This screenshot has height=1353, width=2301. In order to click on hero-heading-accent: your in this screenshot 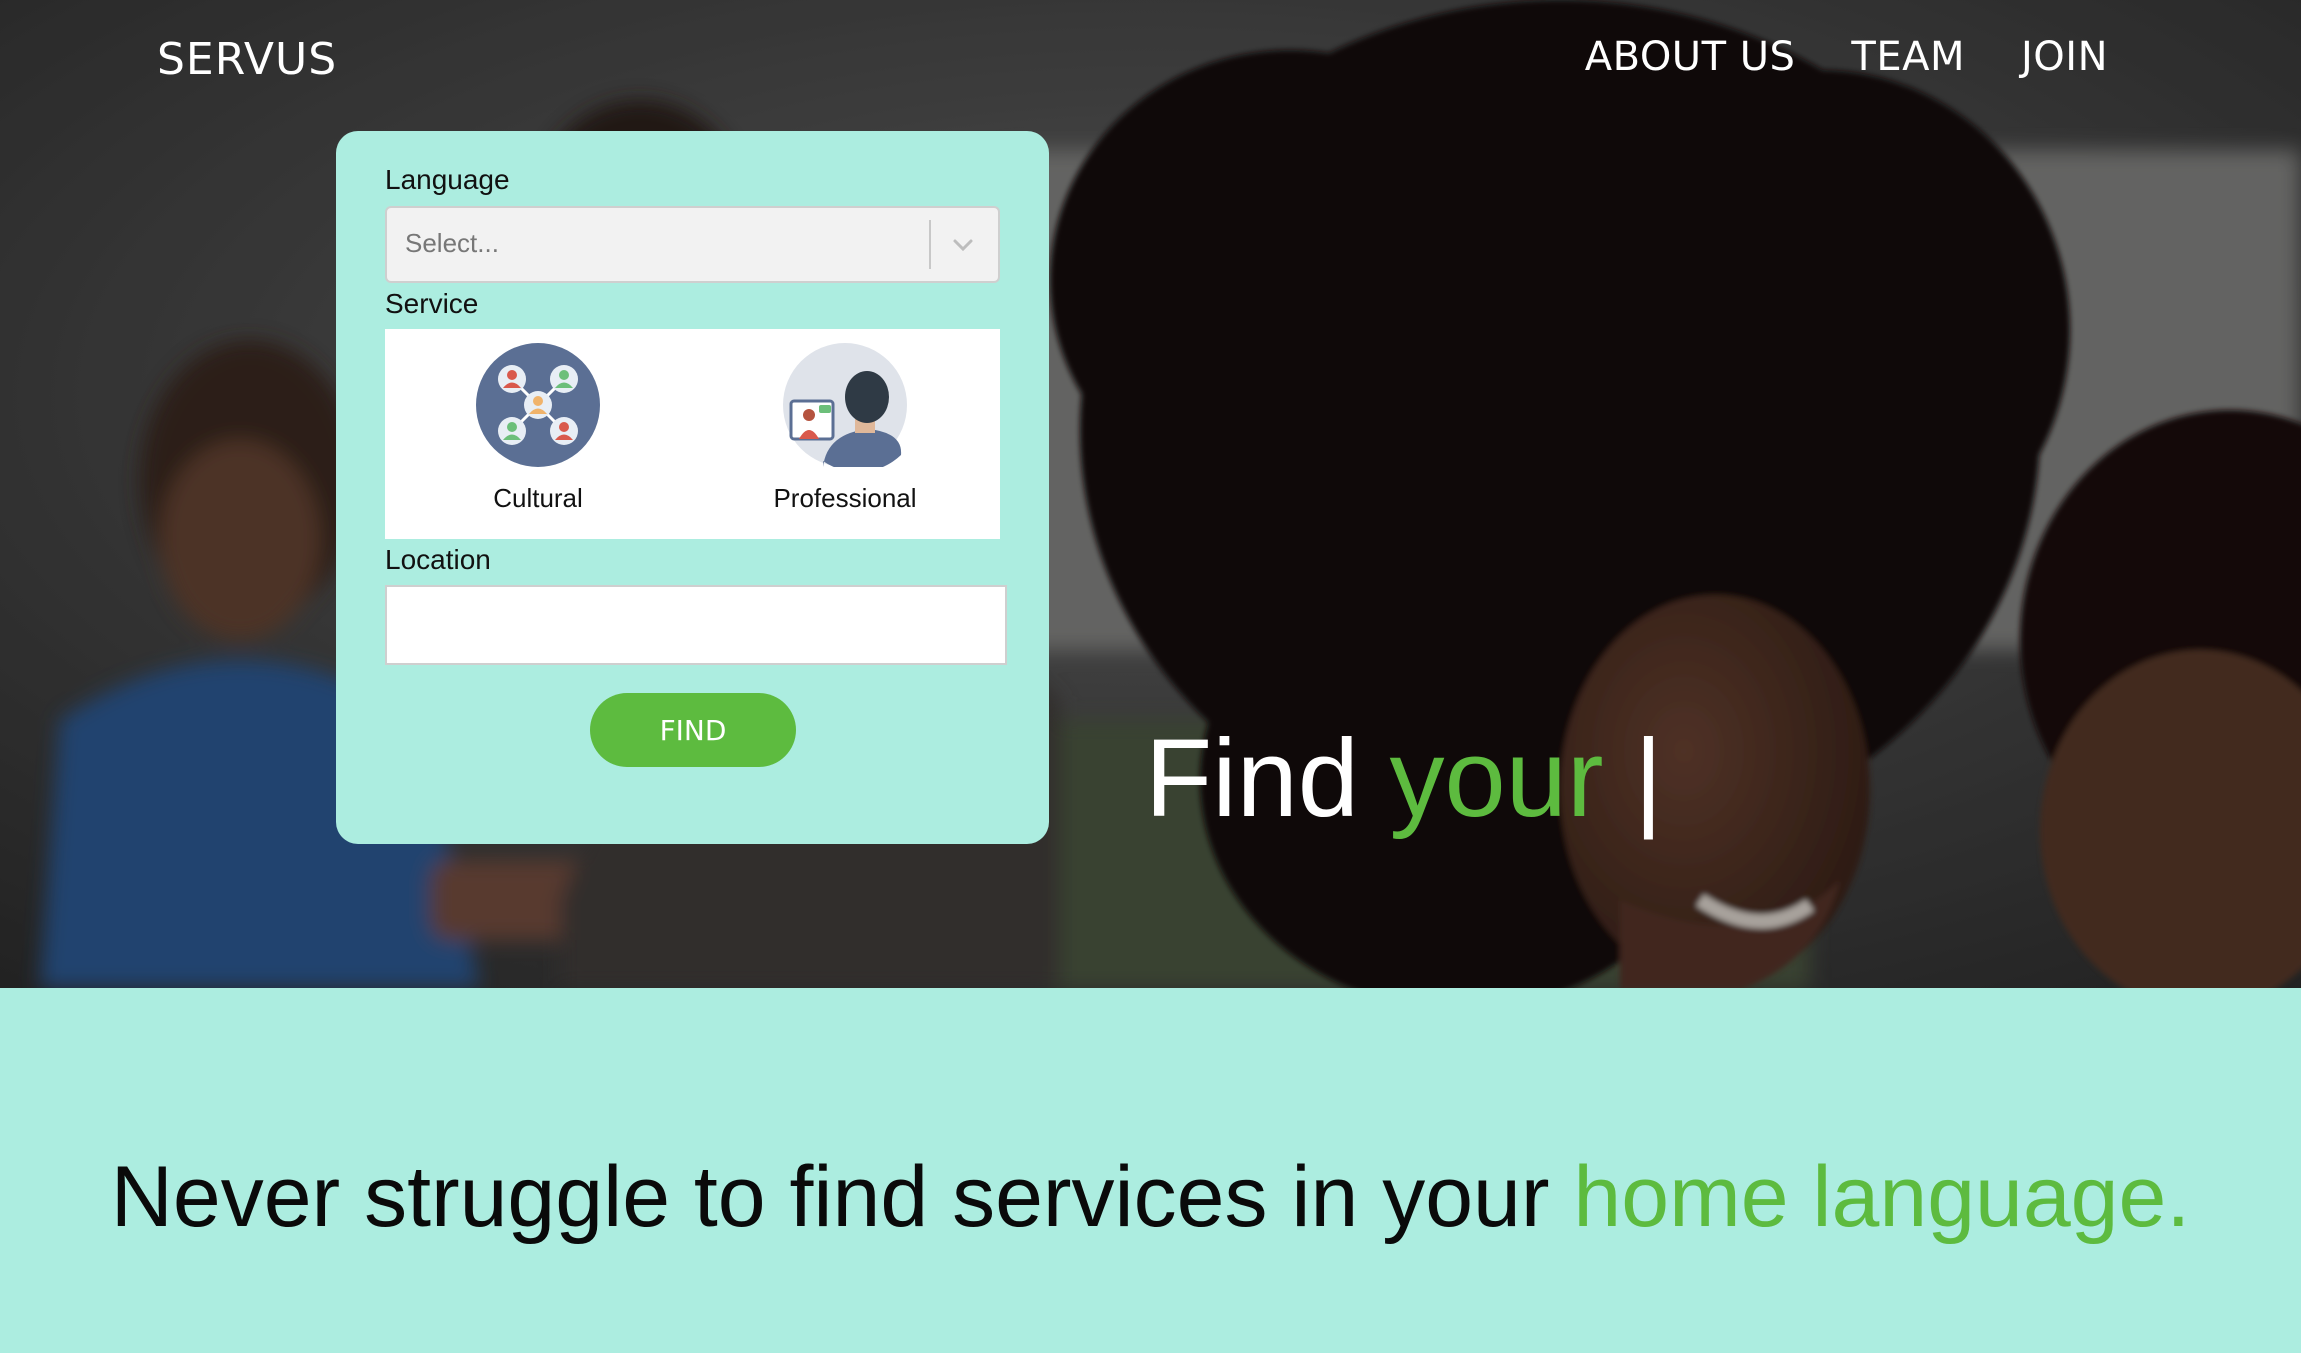, I will do `click(1496, 778)`.